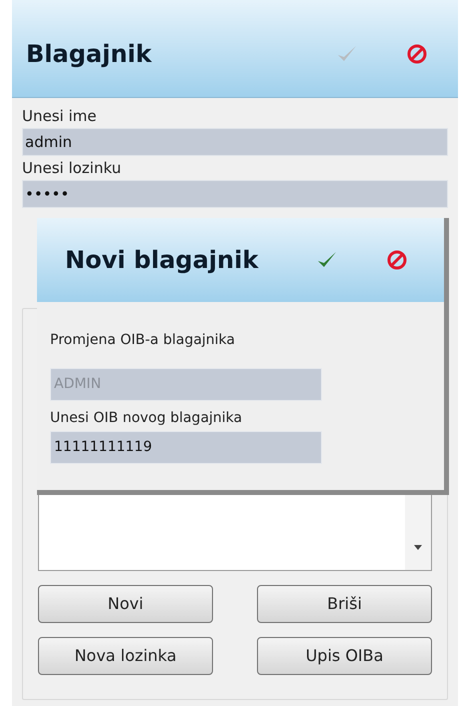 The height and width of the screenshot is (706, 471). Describe the element at coordinates (344, 656) in the screenshot. I see `action-button: Upis OIBa` at that location.